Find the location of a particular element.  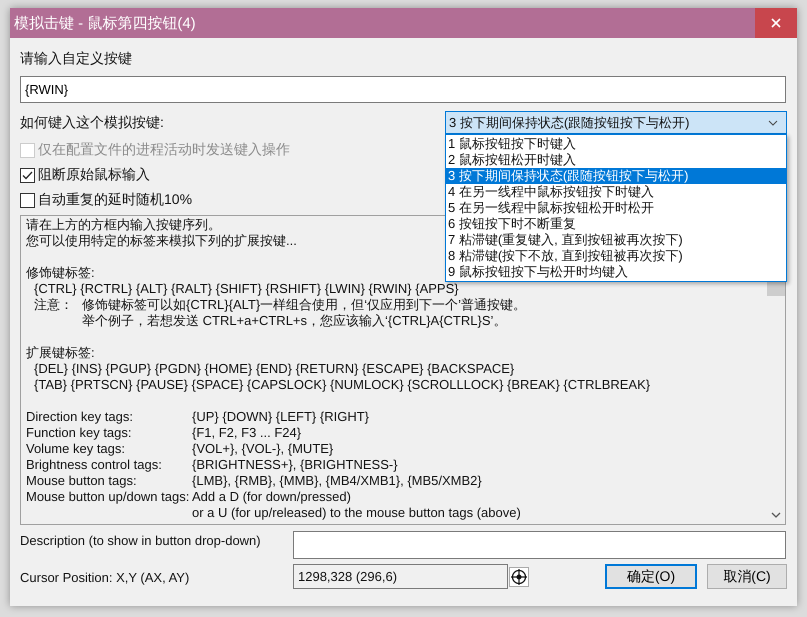

tag-label: Function key tags: is located at coordinates (79, 432).